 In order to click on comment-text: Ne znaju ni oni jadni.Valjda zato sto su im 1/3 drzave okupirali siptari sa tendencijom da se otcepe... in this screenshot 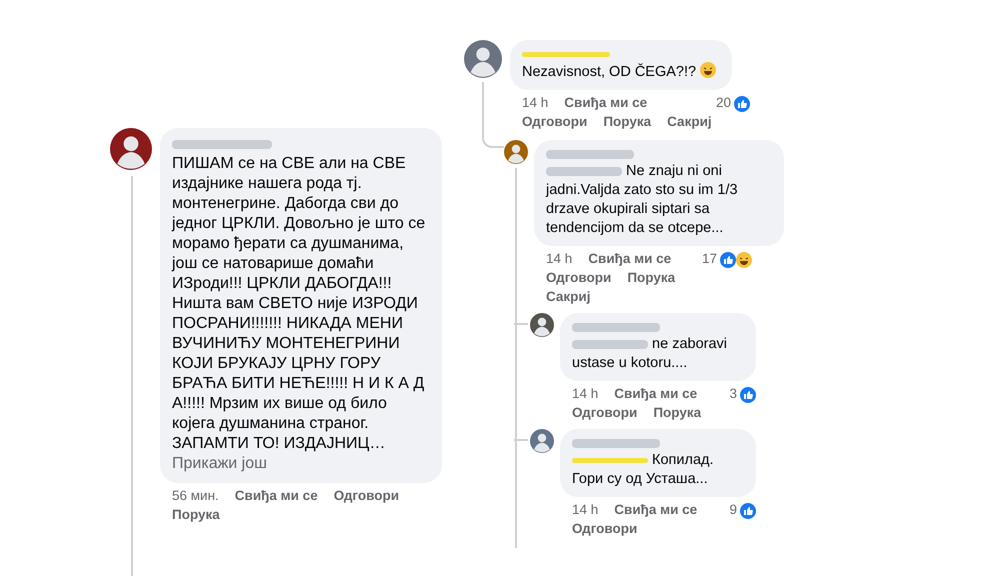, I will do `click(642, 200)`.